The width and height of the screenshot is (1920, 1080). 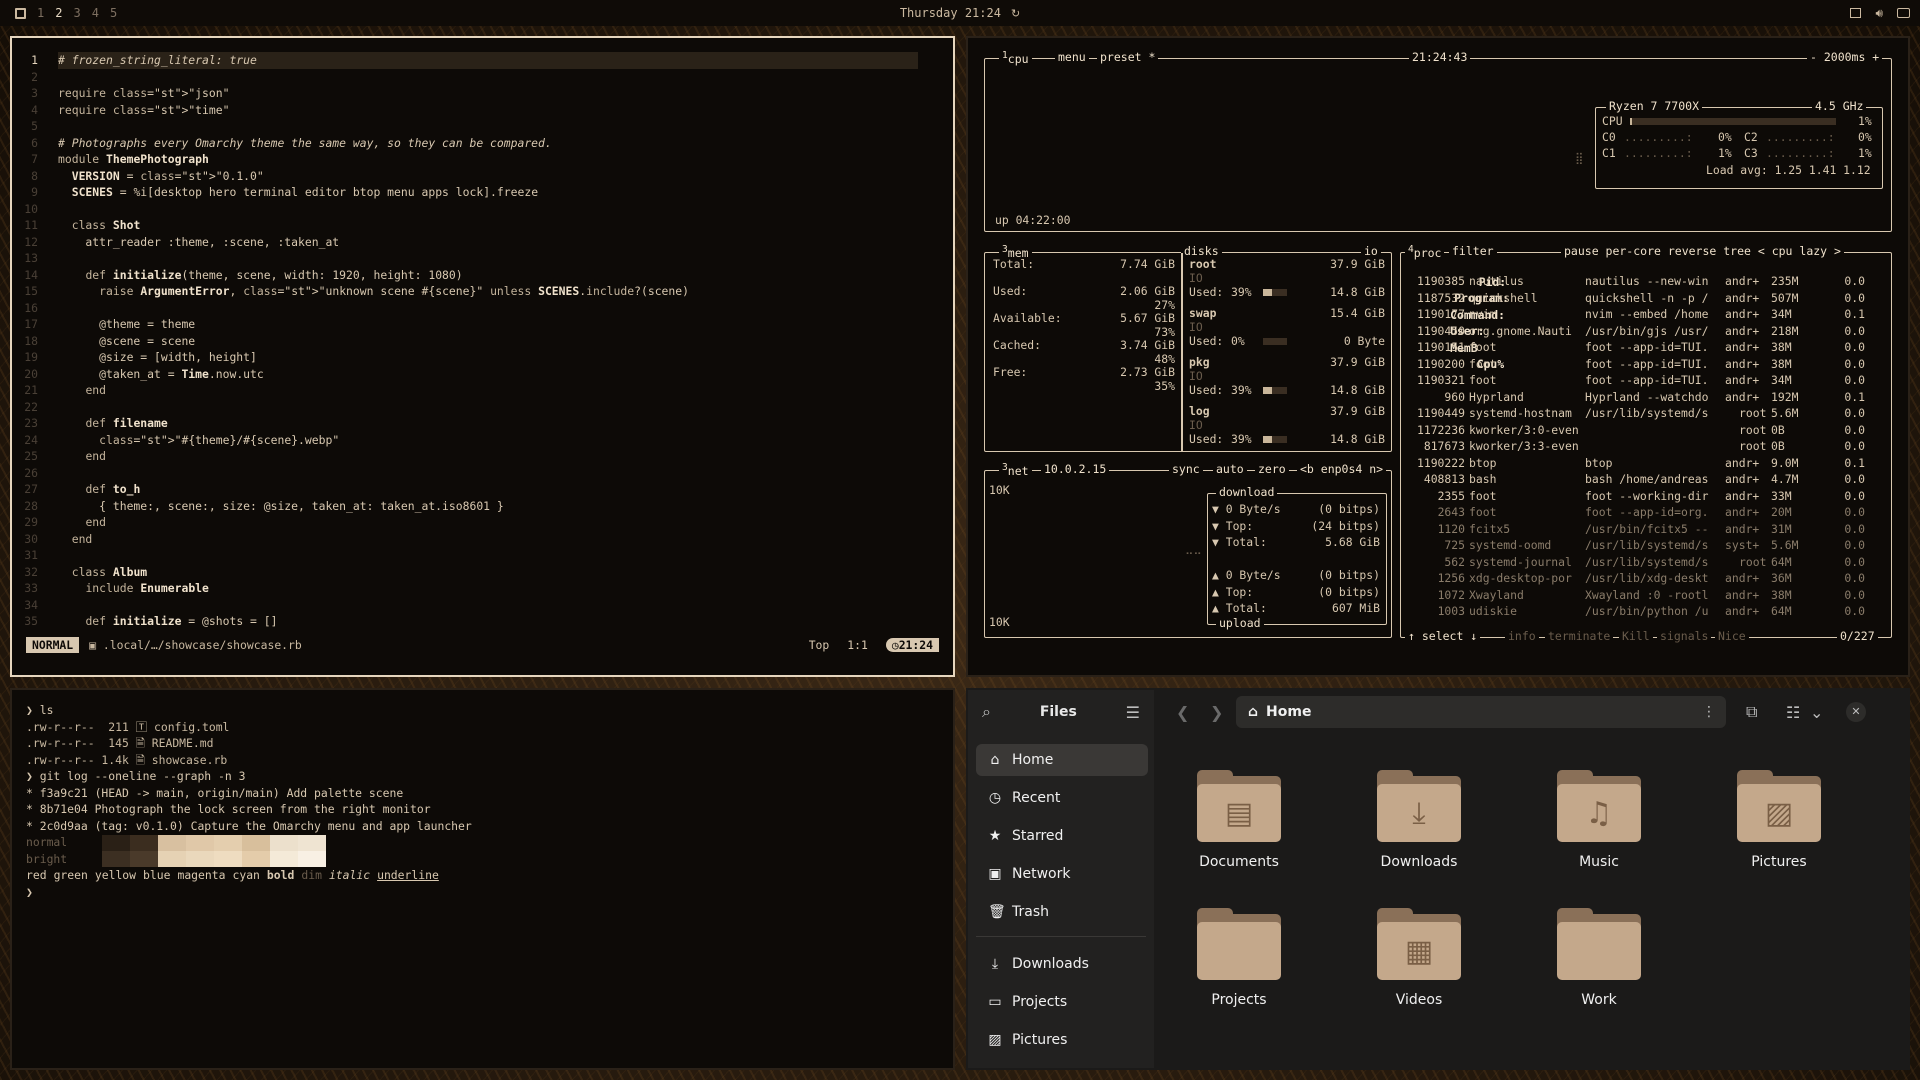 What do you see at coordinates (1239, 958) in the screenshot?
I see `folder-projects: Projects` at bounding box center [1239, 958].